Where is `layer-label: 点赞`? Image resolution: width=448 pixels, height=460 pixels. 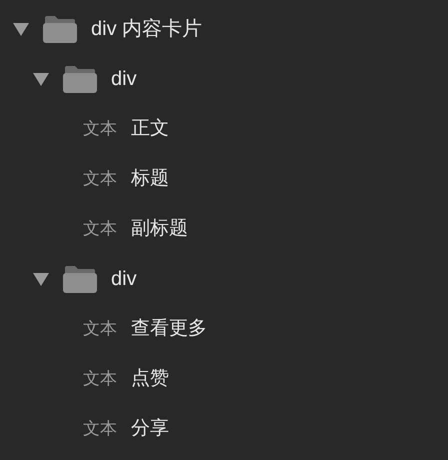 layer-label: 点赞 is located at coordinates (150, 379).